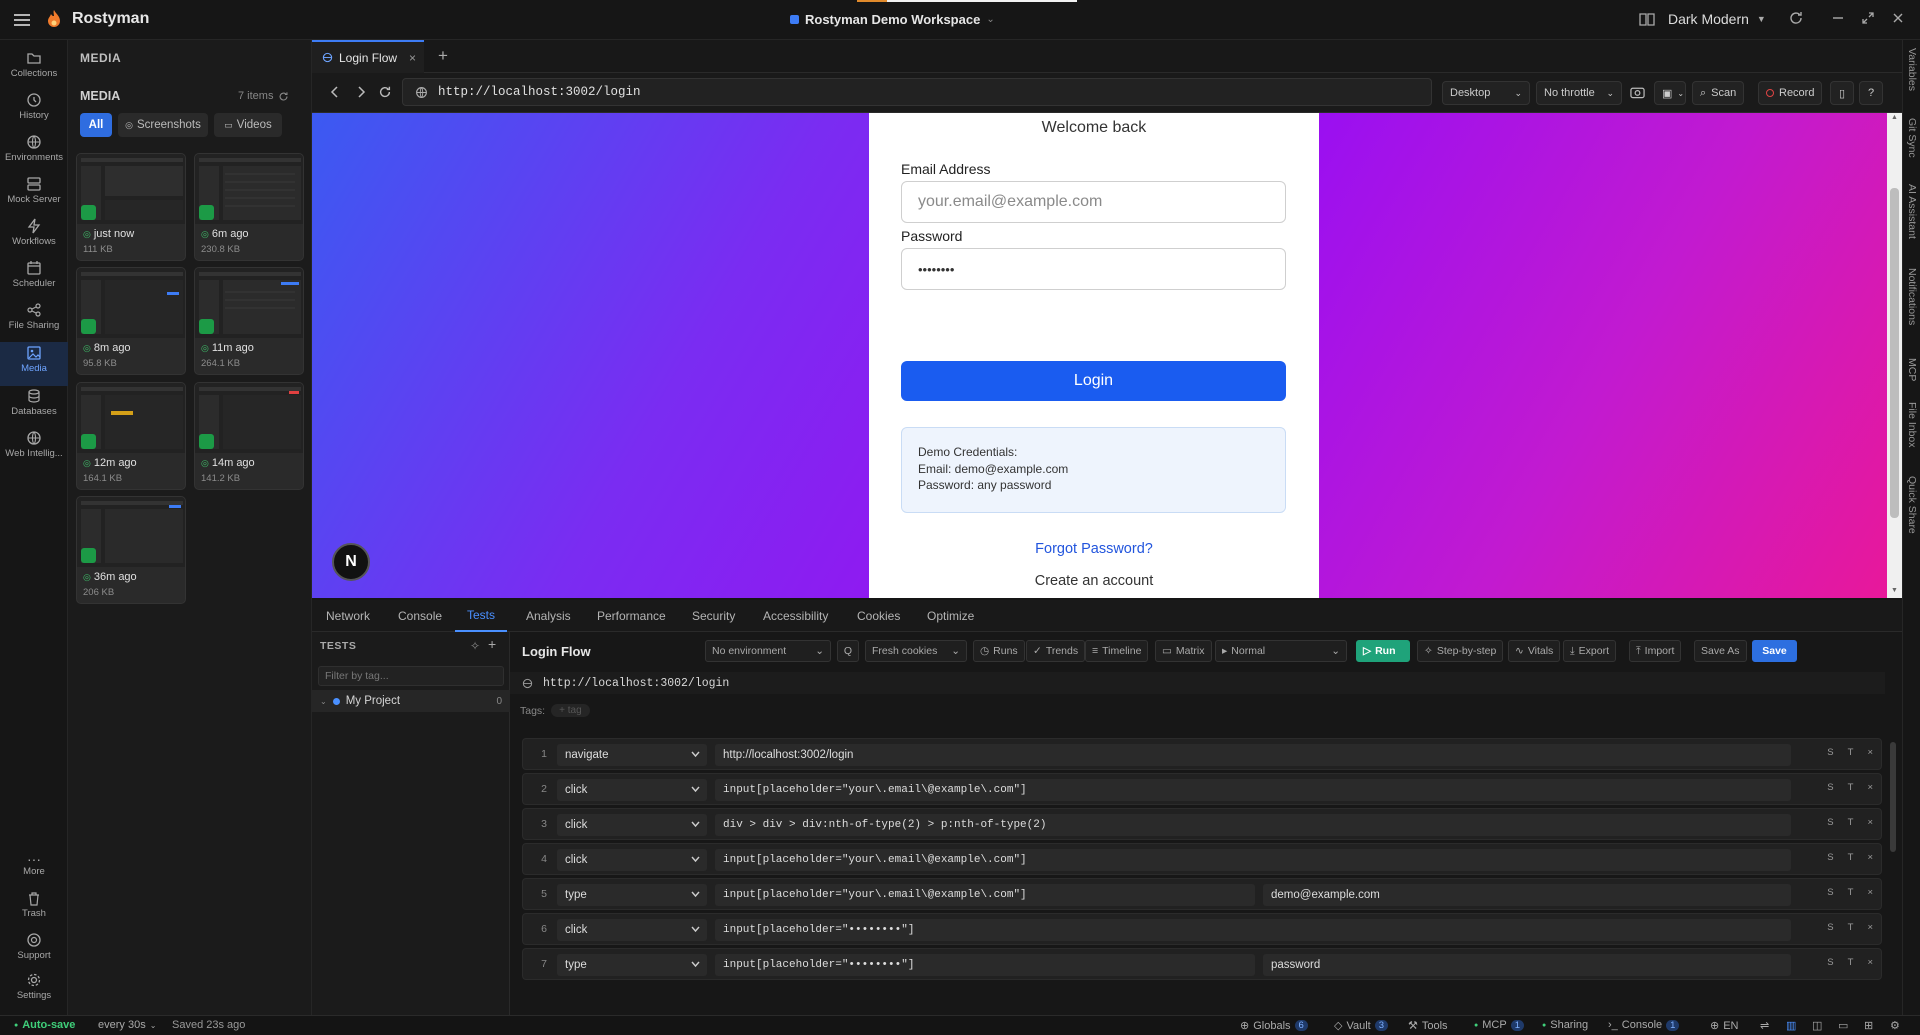 The width and height of the screenshot is (1920, 1035). What do you see at coordinates (348, 616) in the screenshot?
I see `tab-network: Network` at bounding box center [348, 616].